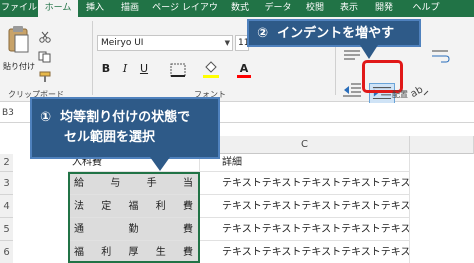 Image resolution: width=474 pixels, height=263 pixels. Describe the element at coordinates (6, 229) in the screenshot. I see `row-header-5: 5` at that location.